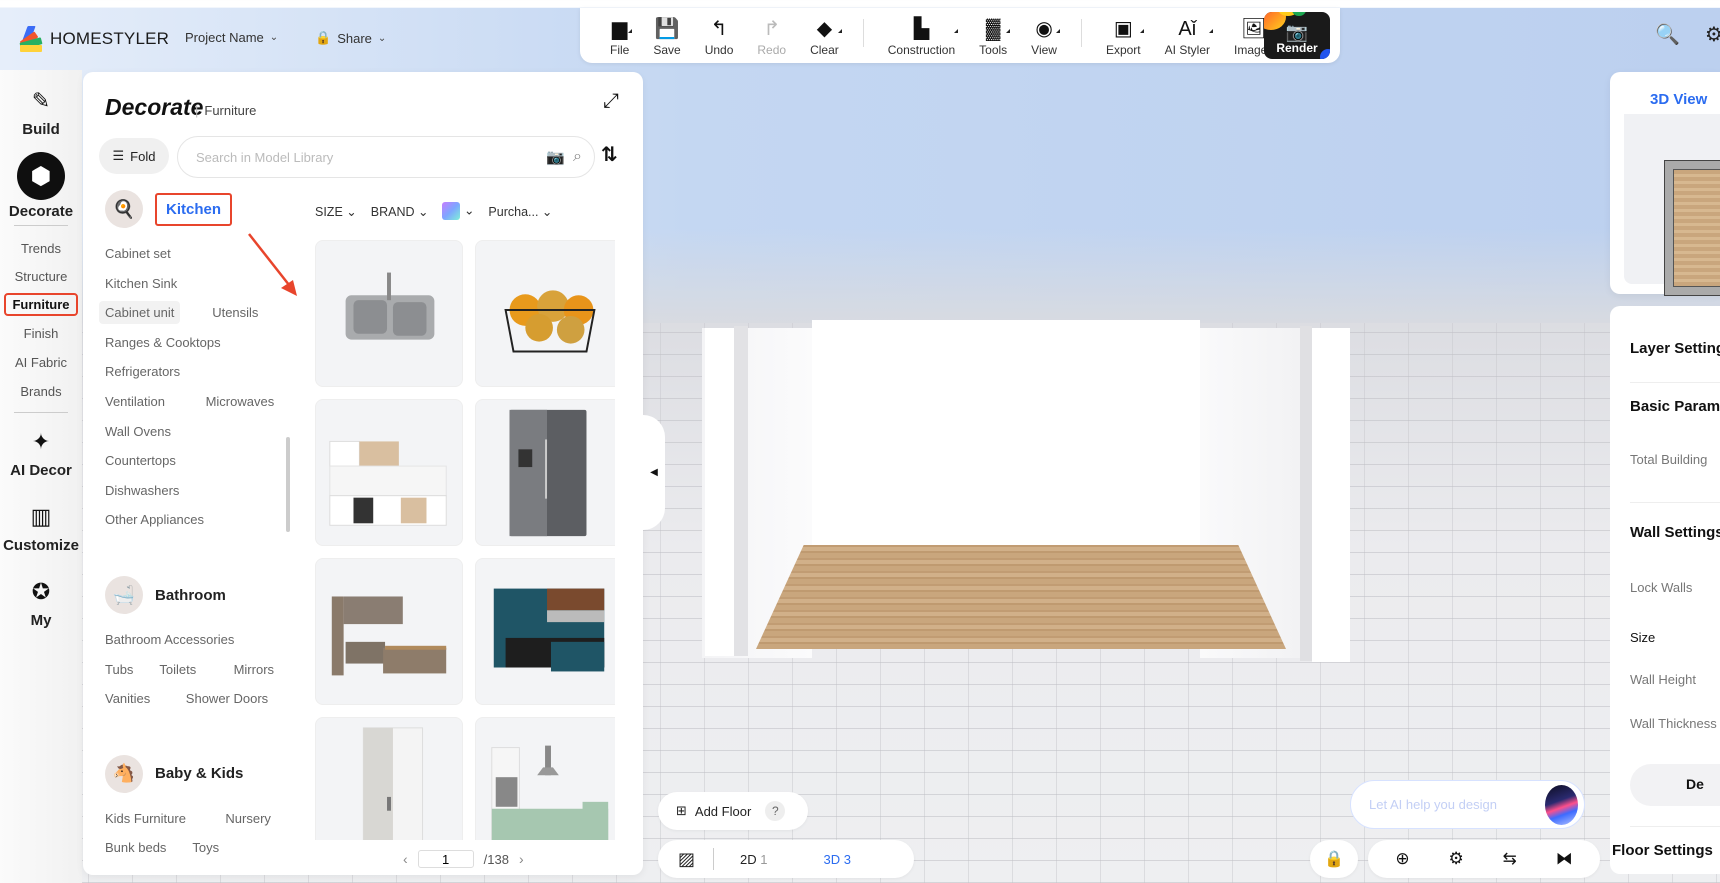 The height and width of the screenshot is (883, 1720). What do you see at coordinates (995, 33) in the screenshot?
I see `toolbar-tools-button: ▓ Tools` at bounding box center [995, 33].